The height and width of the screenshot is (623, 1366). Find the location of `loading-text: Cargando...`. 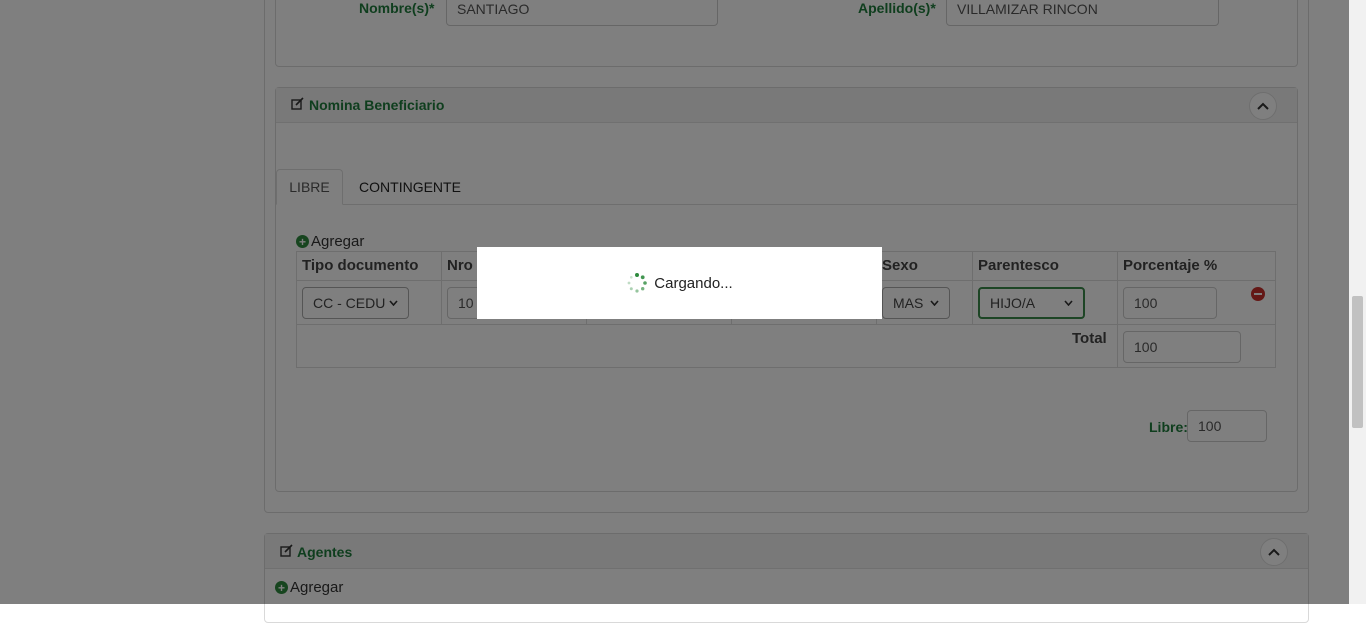

loading-text: Cargando... is located at coordinates (693, 283).